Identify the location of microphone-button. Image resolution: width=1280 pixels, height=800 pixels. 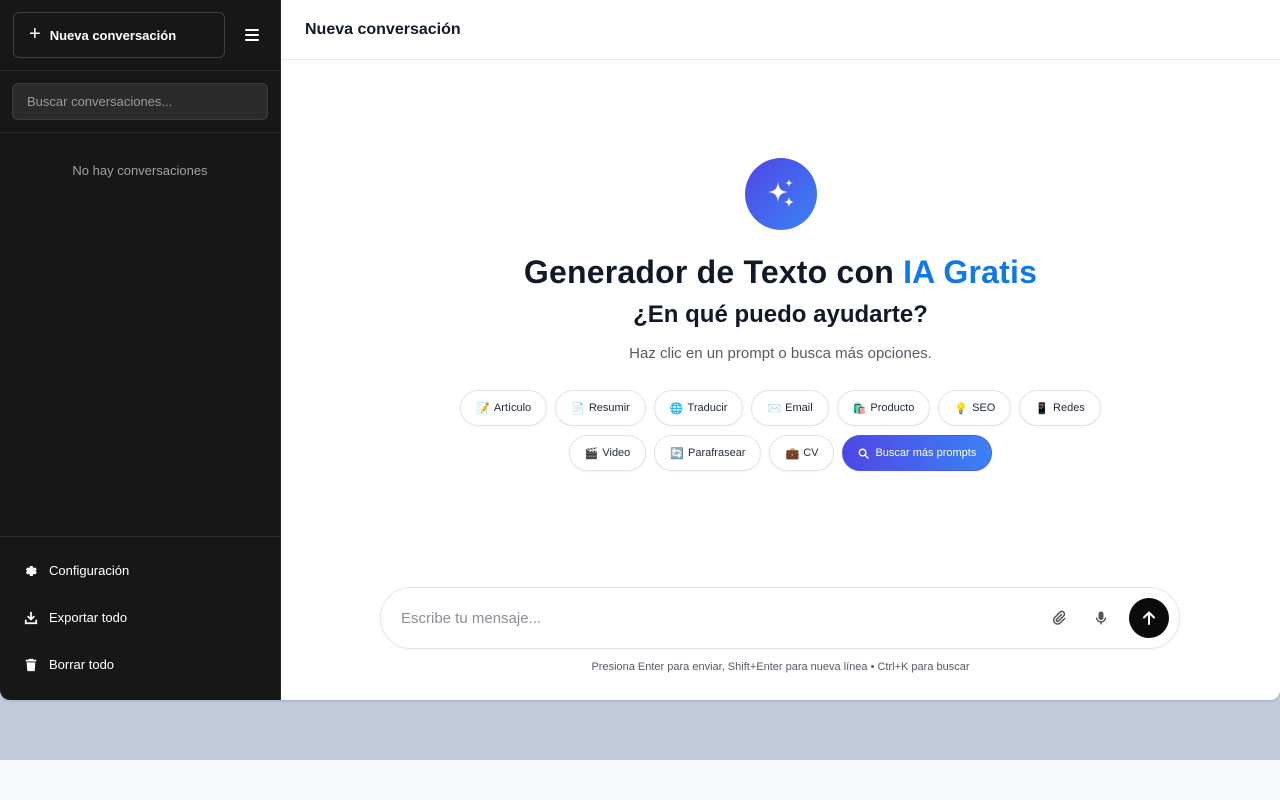
(1101, 618).